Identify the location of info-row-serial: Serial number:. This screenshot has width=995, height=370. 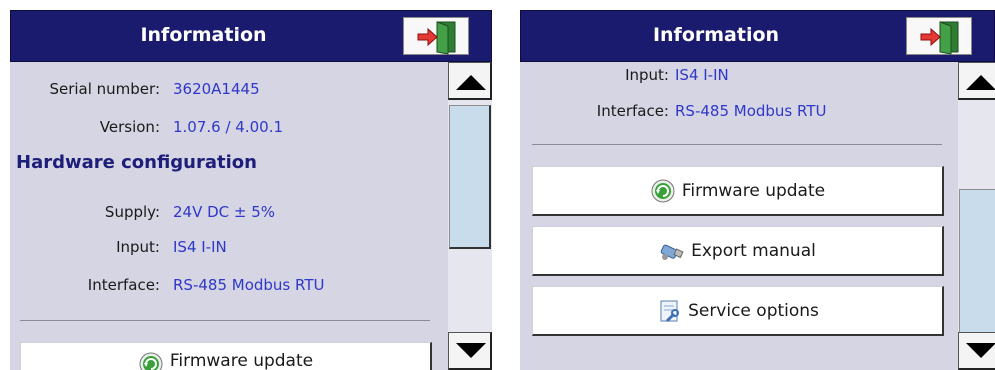
(85, 93).